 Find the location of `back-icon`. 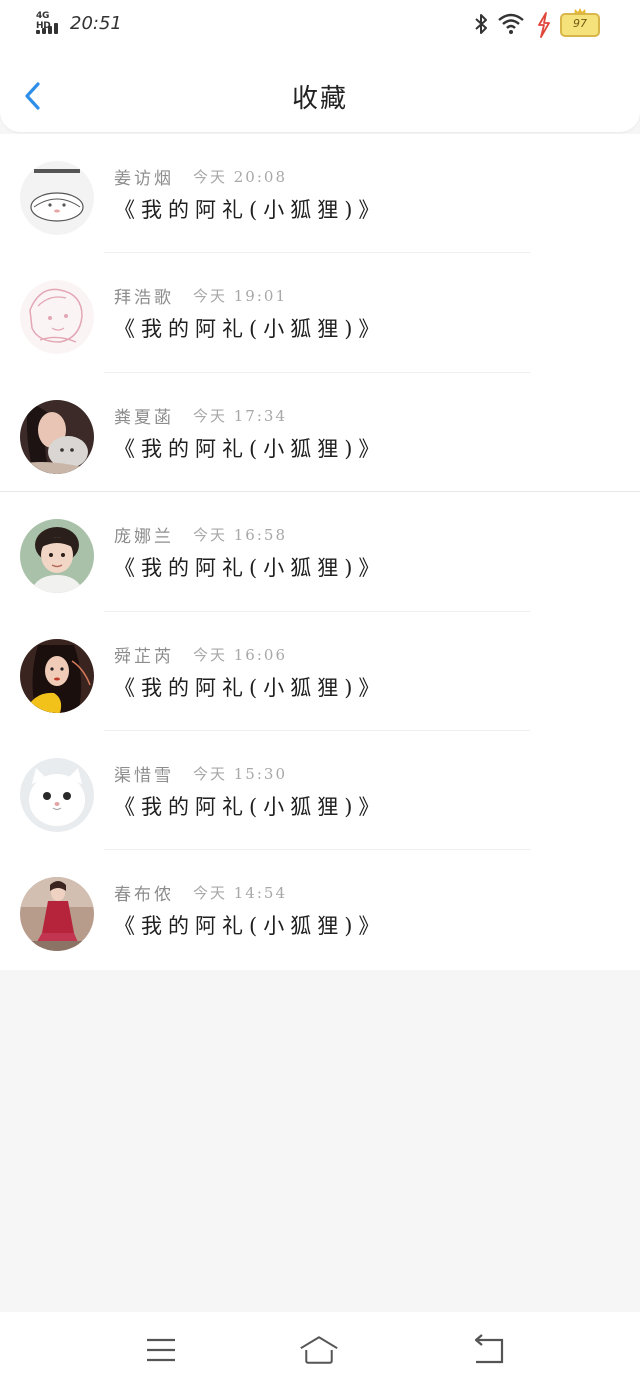

back-icon is located at coordinates (488, 1350).